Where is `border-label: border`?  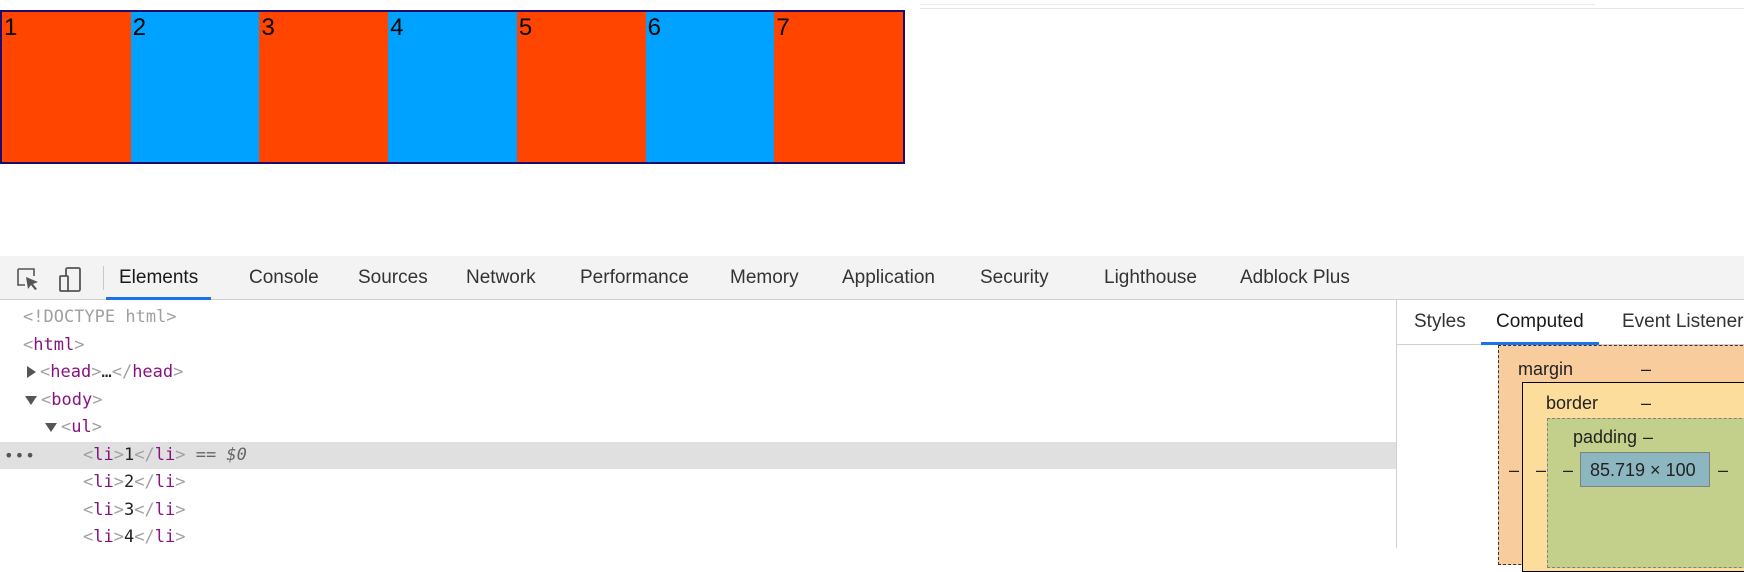
border-label: border is located at coordinates (1572, 403).